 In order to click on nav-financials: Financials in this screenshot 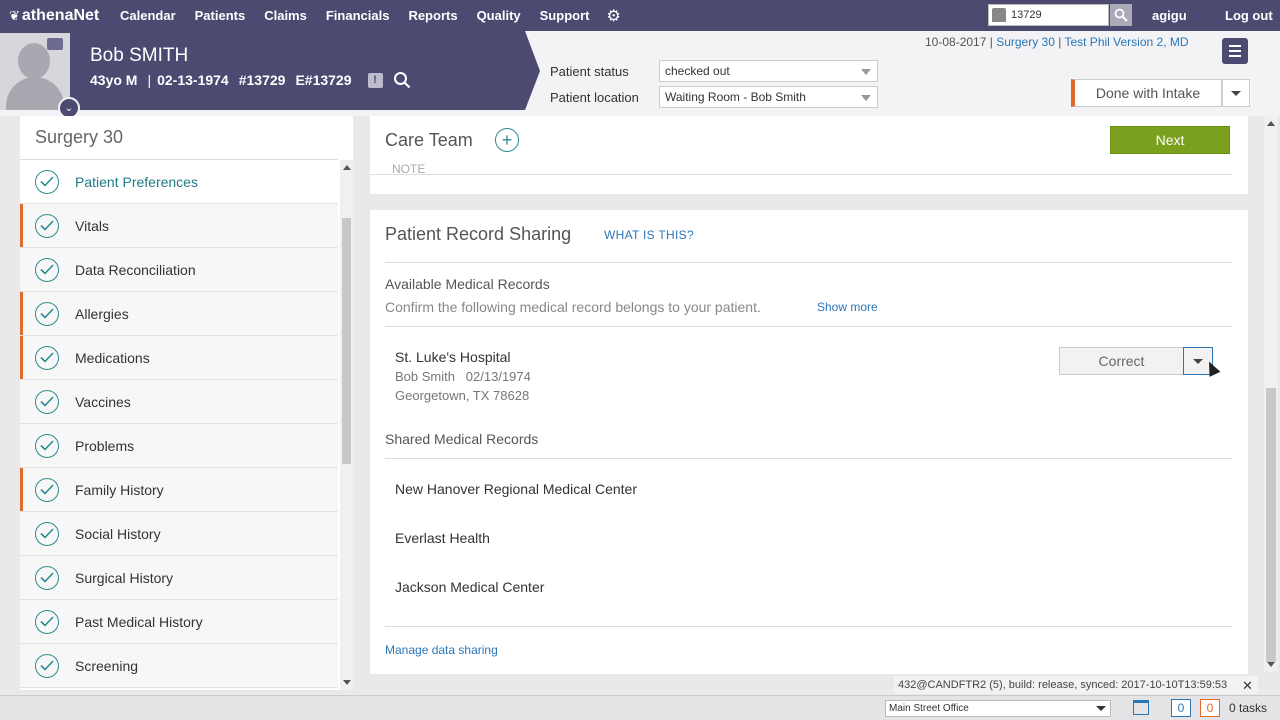, I will do `click(358, 15)`.